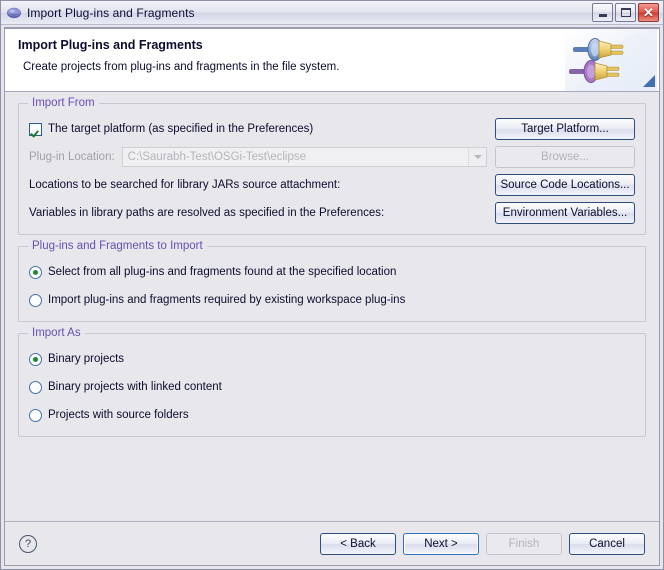 The image size is (664, 570). I want to click on radio-label-binary-linked: Binary projects with linked content, so click(135, 387).